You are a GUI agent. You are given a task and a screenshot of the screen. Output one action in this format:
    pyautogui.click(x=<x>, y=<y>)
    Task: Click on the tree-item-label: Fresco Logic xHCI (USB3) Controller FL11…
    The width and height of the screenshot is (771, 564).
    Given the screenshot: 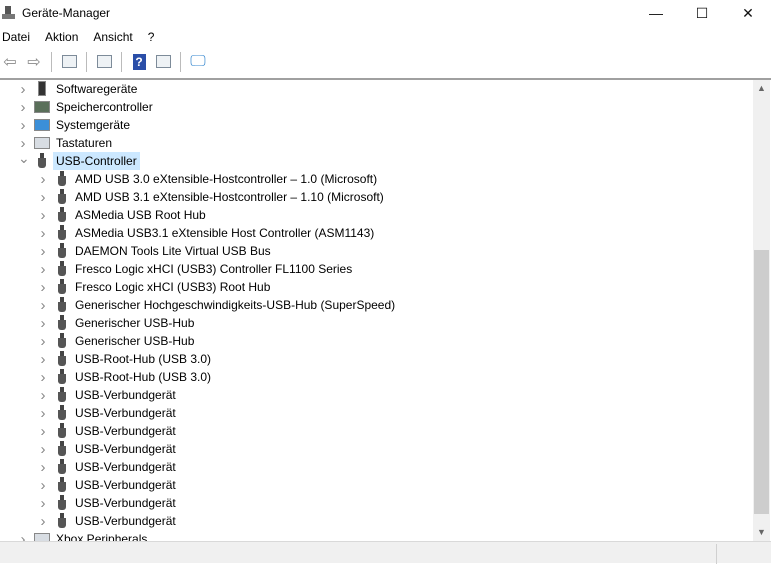 What is the action you would take?
    pyautogui.click(x=214, y=269)
    